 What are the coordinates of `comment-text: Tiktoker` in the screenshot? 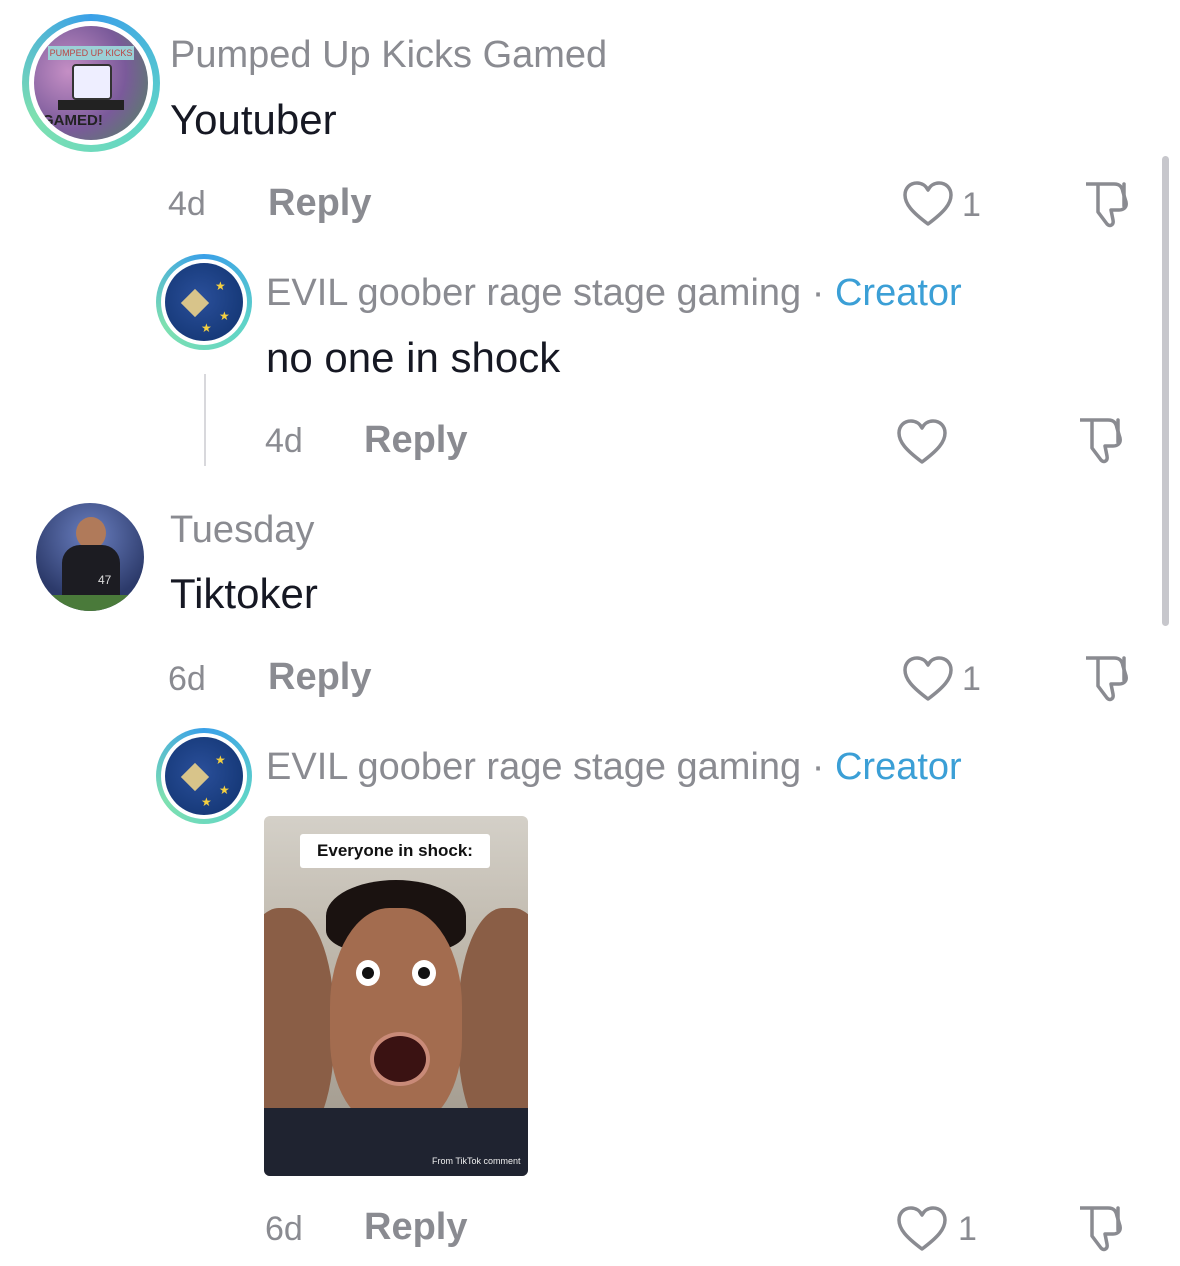 It's located at (244, 593).